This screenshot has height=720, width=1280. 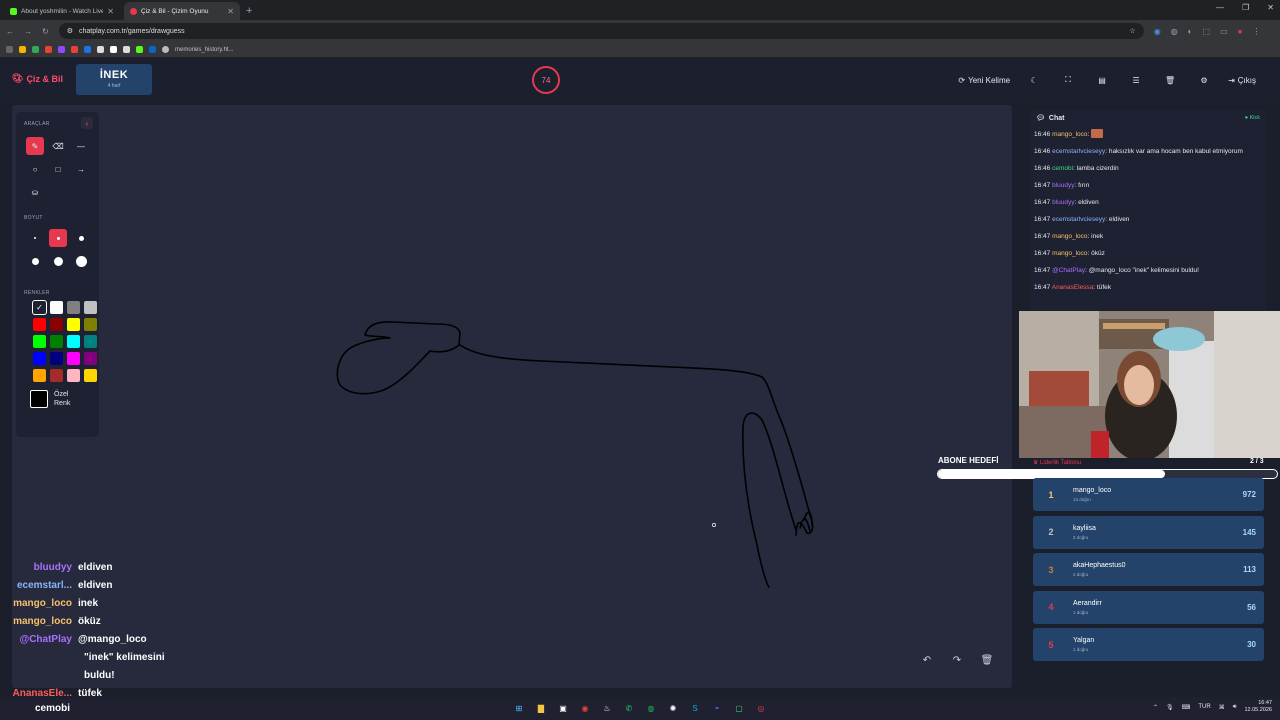 What do you see at coordinates (9, 49) in the screenshot?
I see `apps-grid-icon` at bounding box center [9, 49].